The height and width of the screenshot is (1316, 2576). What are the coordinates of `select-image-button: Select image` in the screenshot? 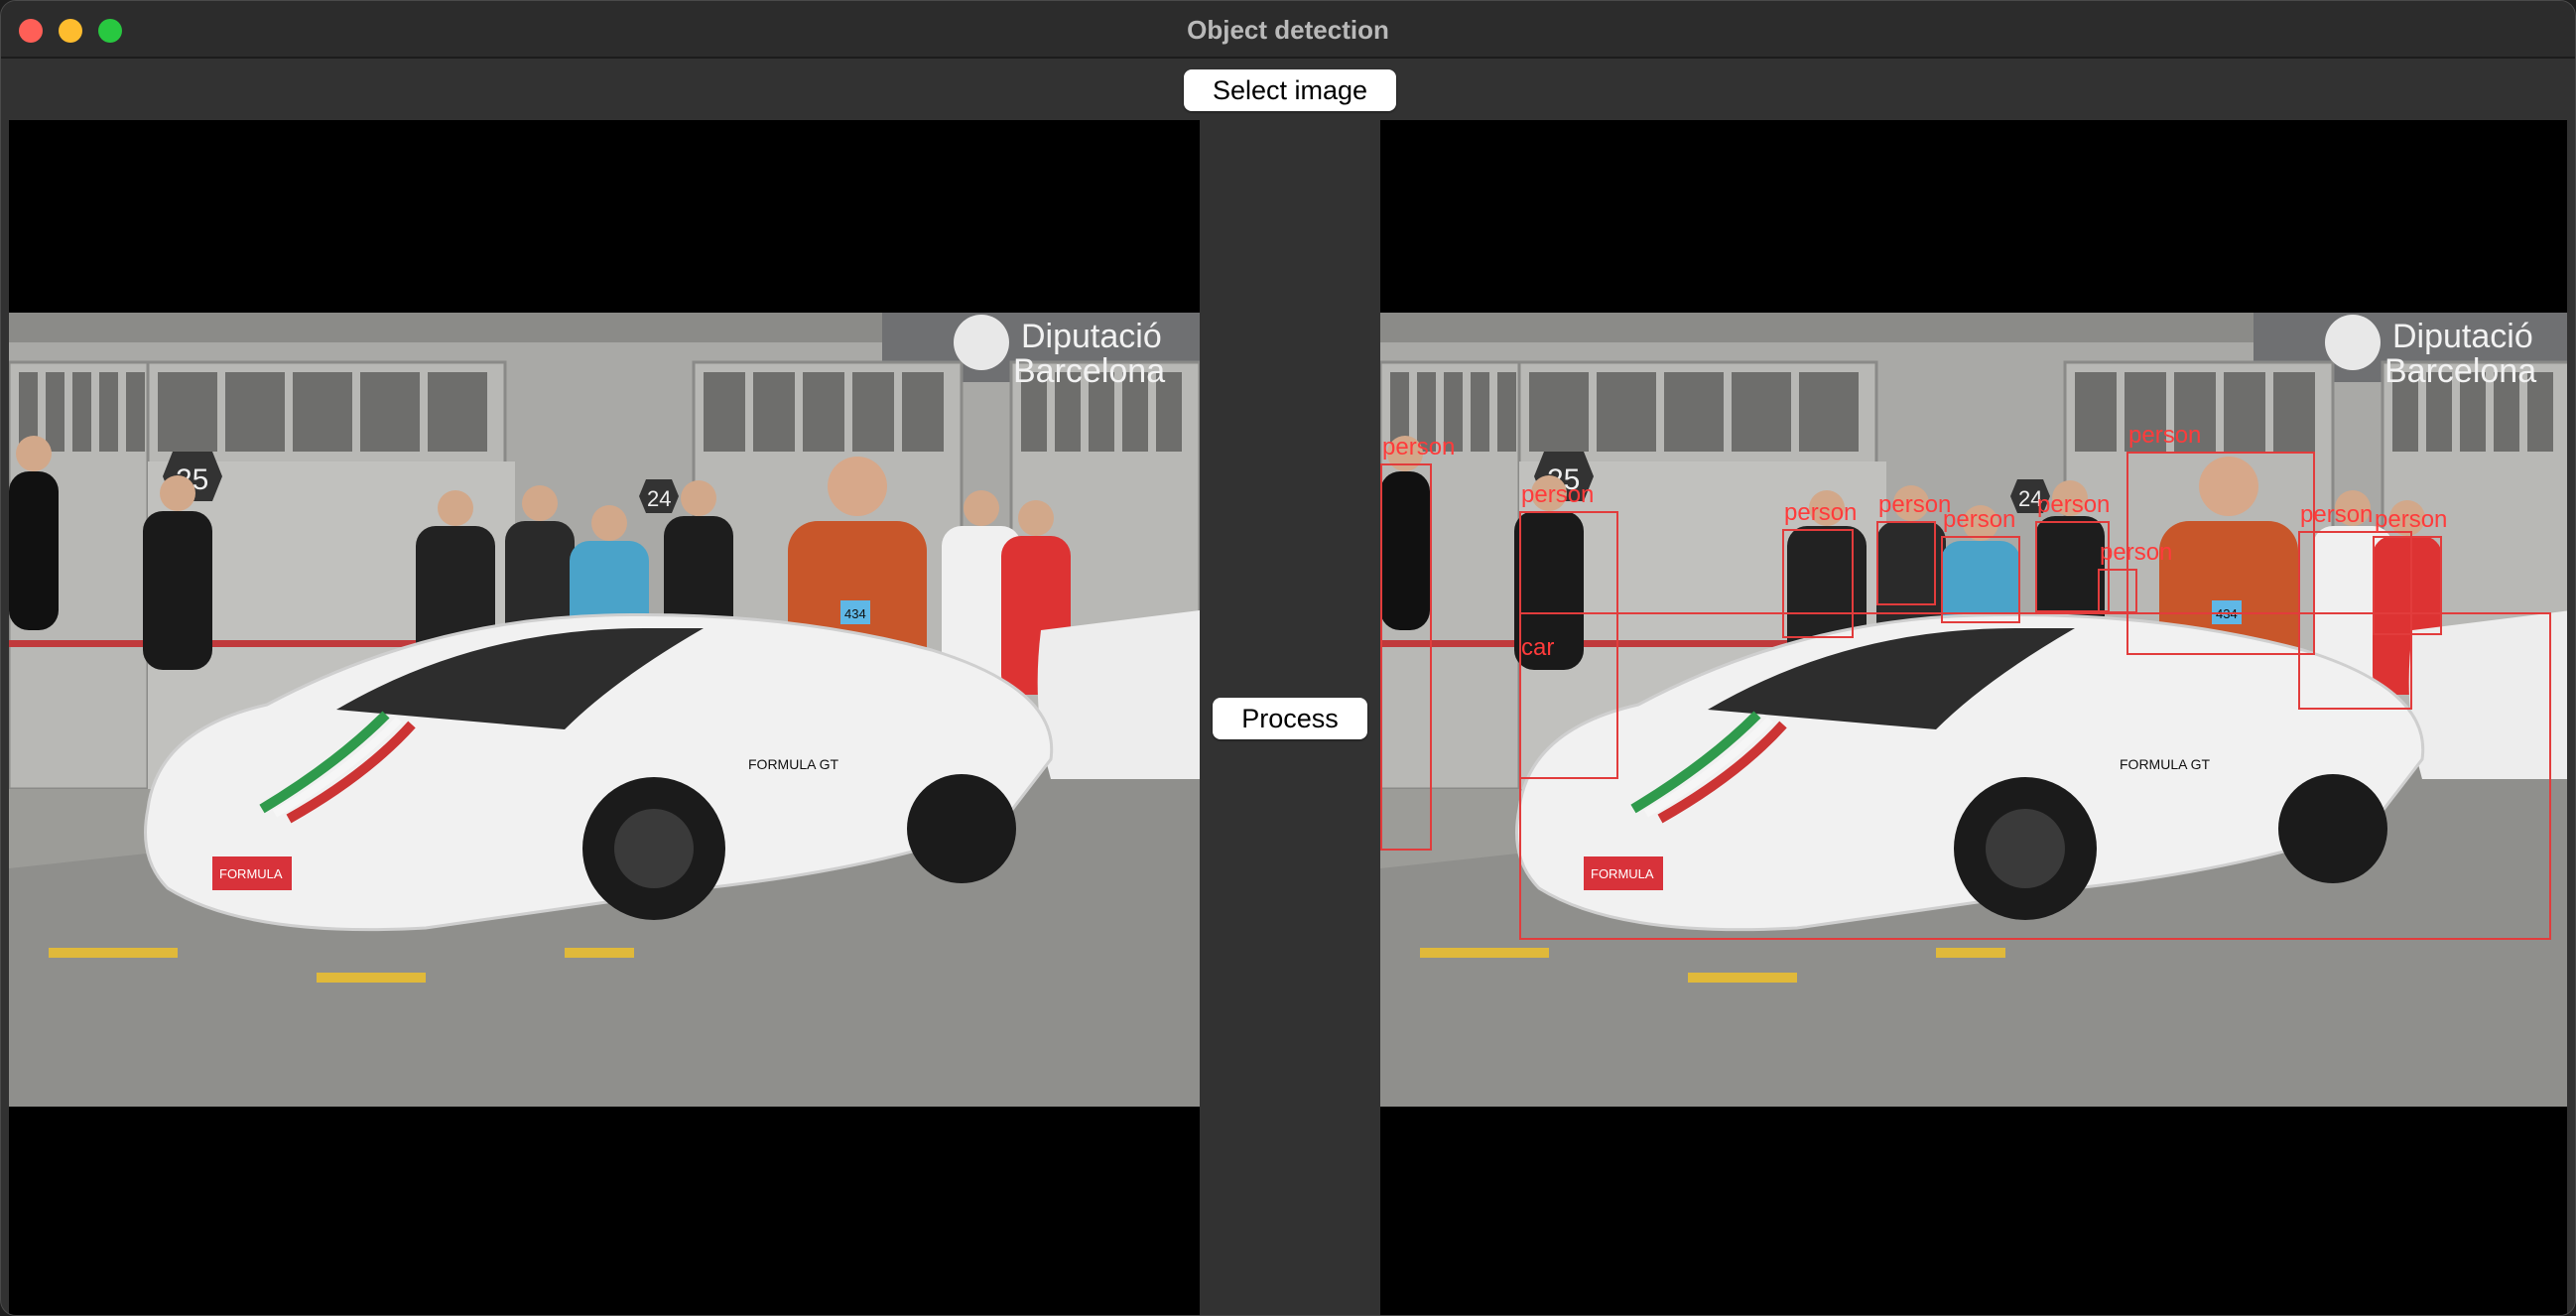 It's located at (1290, 90).